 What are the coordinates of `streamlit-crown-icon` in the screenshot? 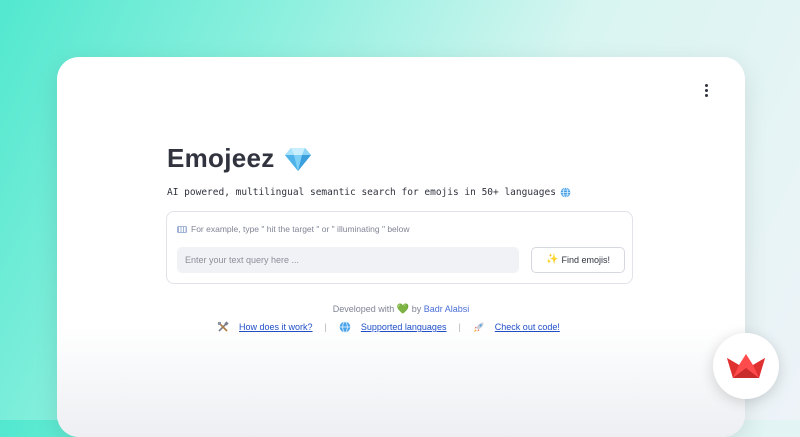 It's located at (746, 366).